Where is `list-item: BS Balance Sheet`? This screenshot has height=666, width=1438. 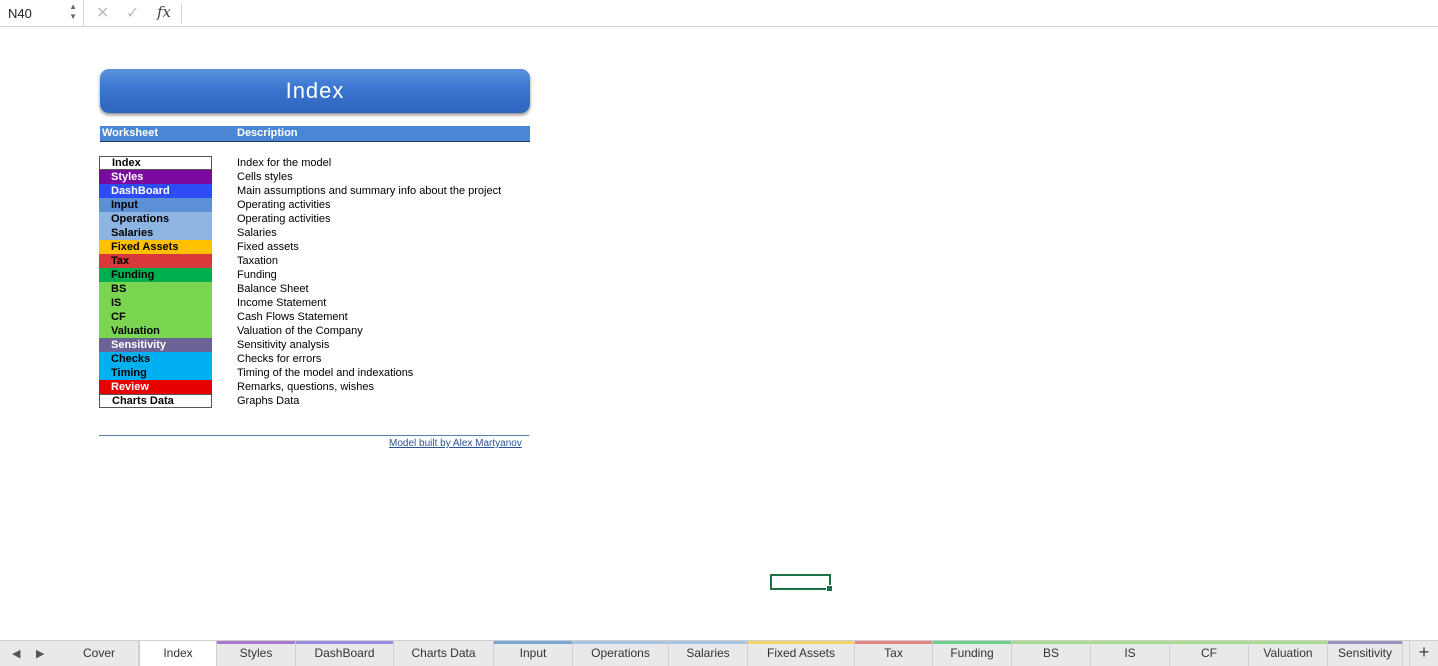
list-item: BS Balance Sheet is located at coordinates (319, 289).